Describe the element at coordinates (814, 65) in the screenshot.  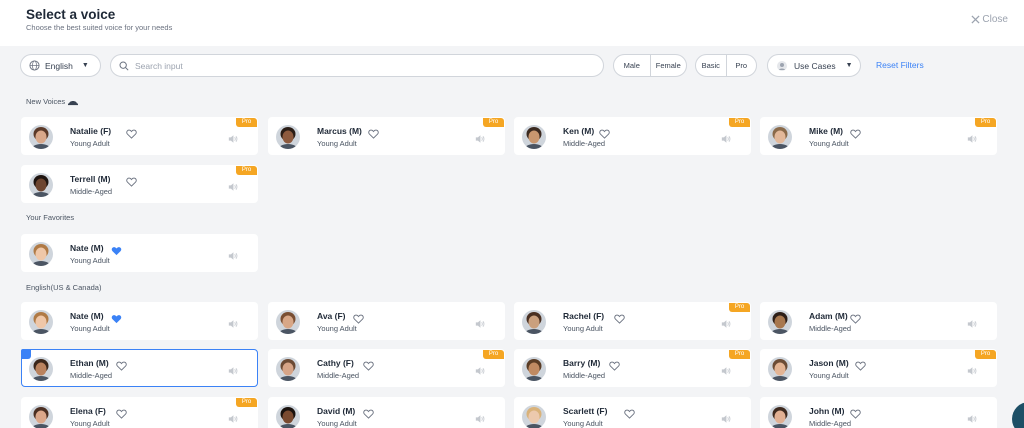
I see `use-cases-select: Use Cases ▼` at that location.